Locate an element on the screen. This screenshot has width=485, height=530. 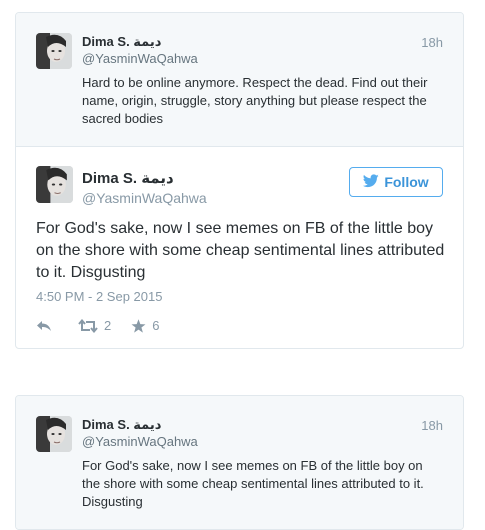
follow-button: Follow is located at coordinates (396, 182).